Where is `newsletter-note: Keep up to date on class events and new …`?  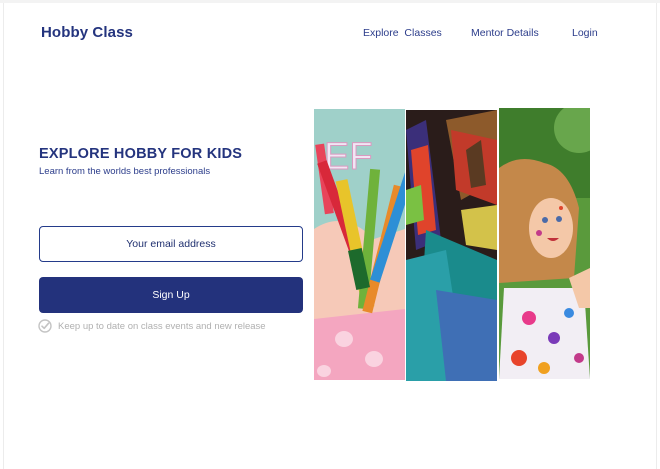 newsletter-note: Keep up to date on class events and new … is located at coordinates (152, 326).